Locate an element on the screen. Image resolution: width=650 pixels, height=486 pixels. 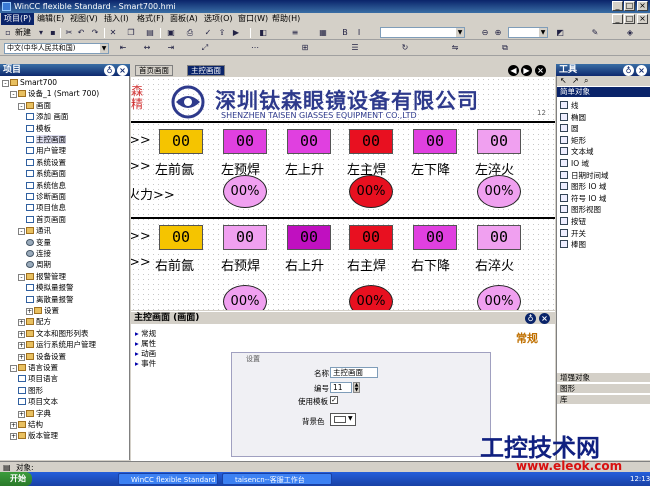
tree-item: 连接 is located at coordinates (38, 254).